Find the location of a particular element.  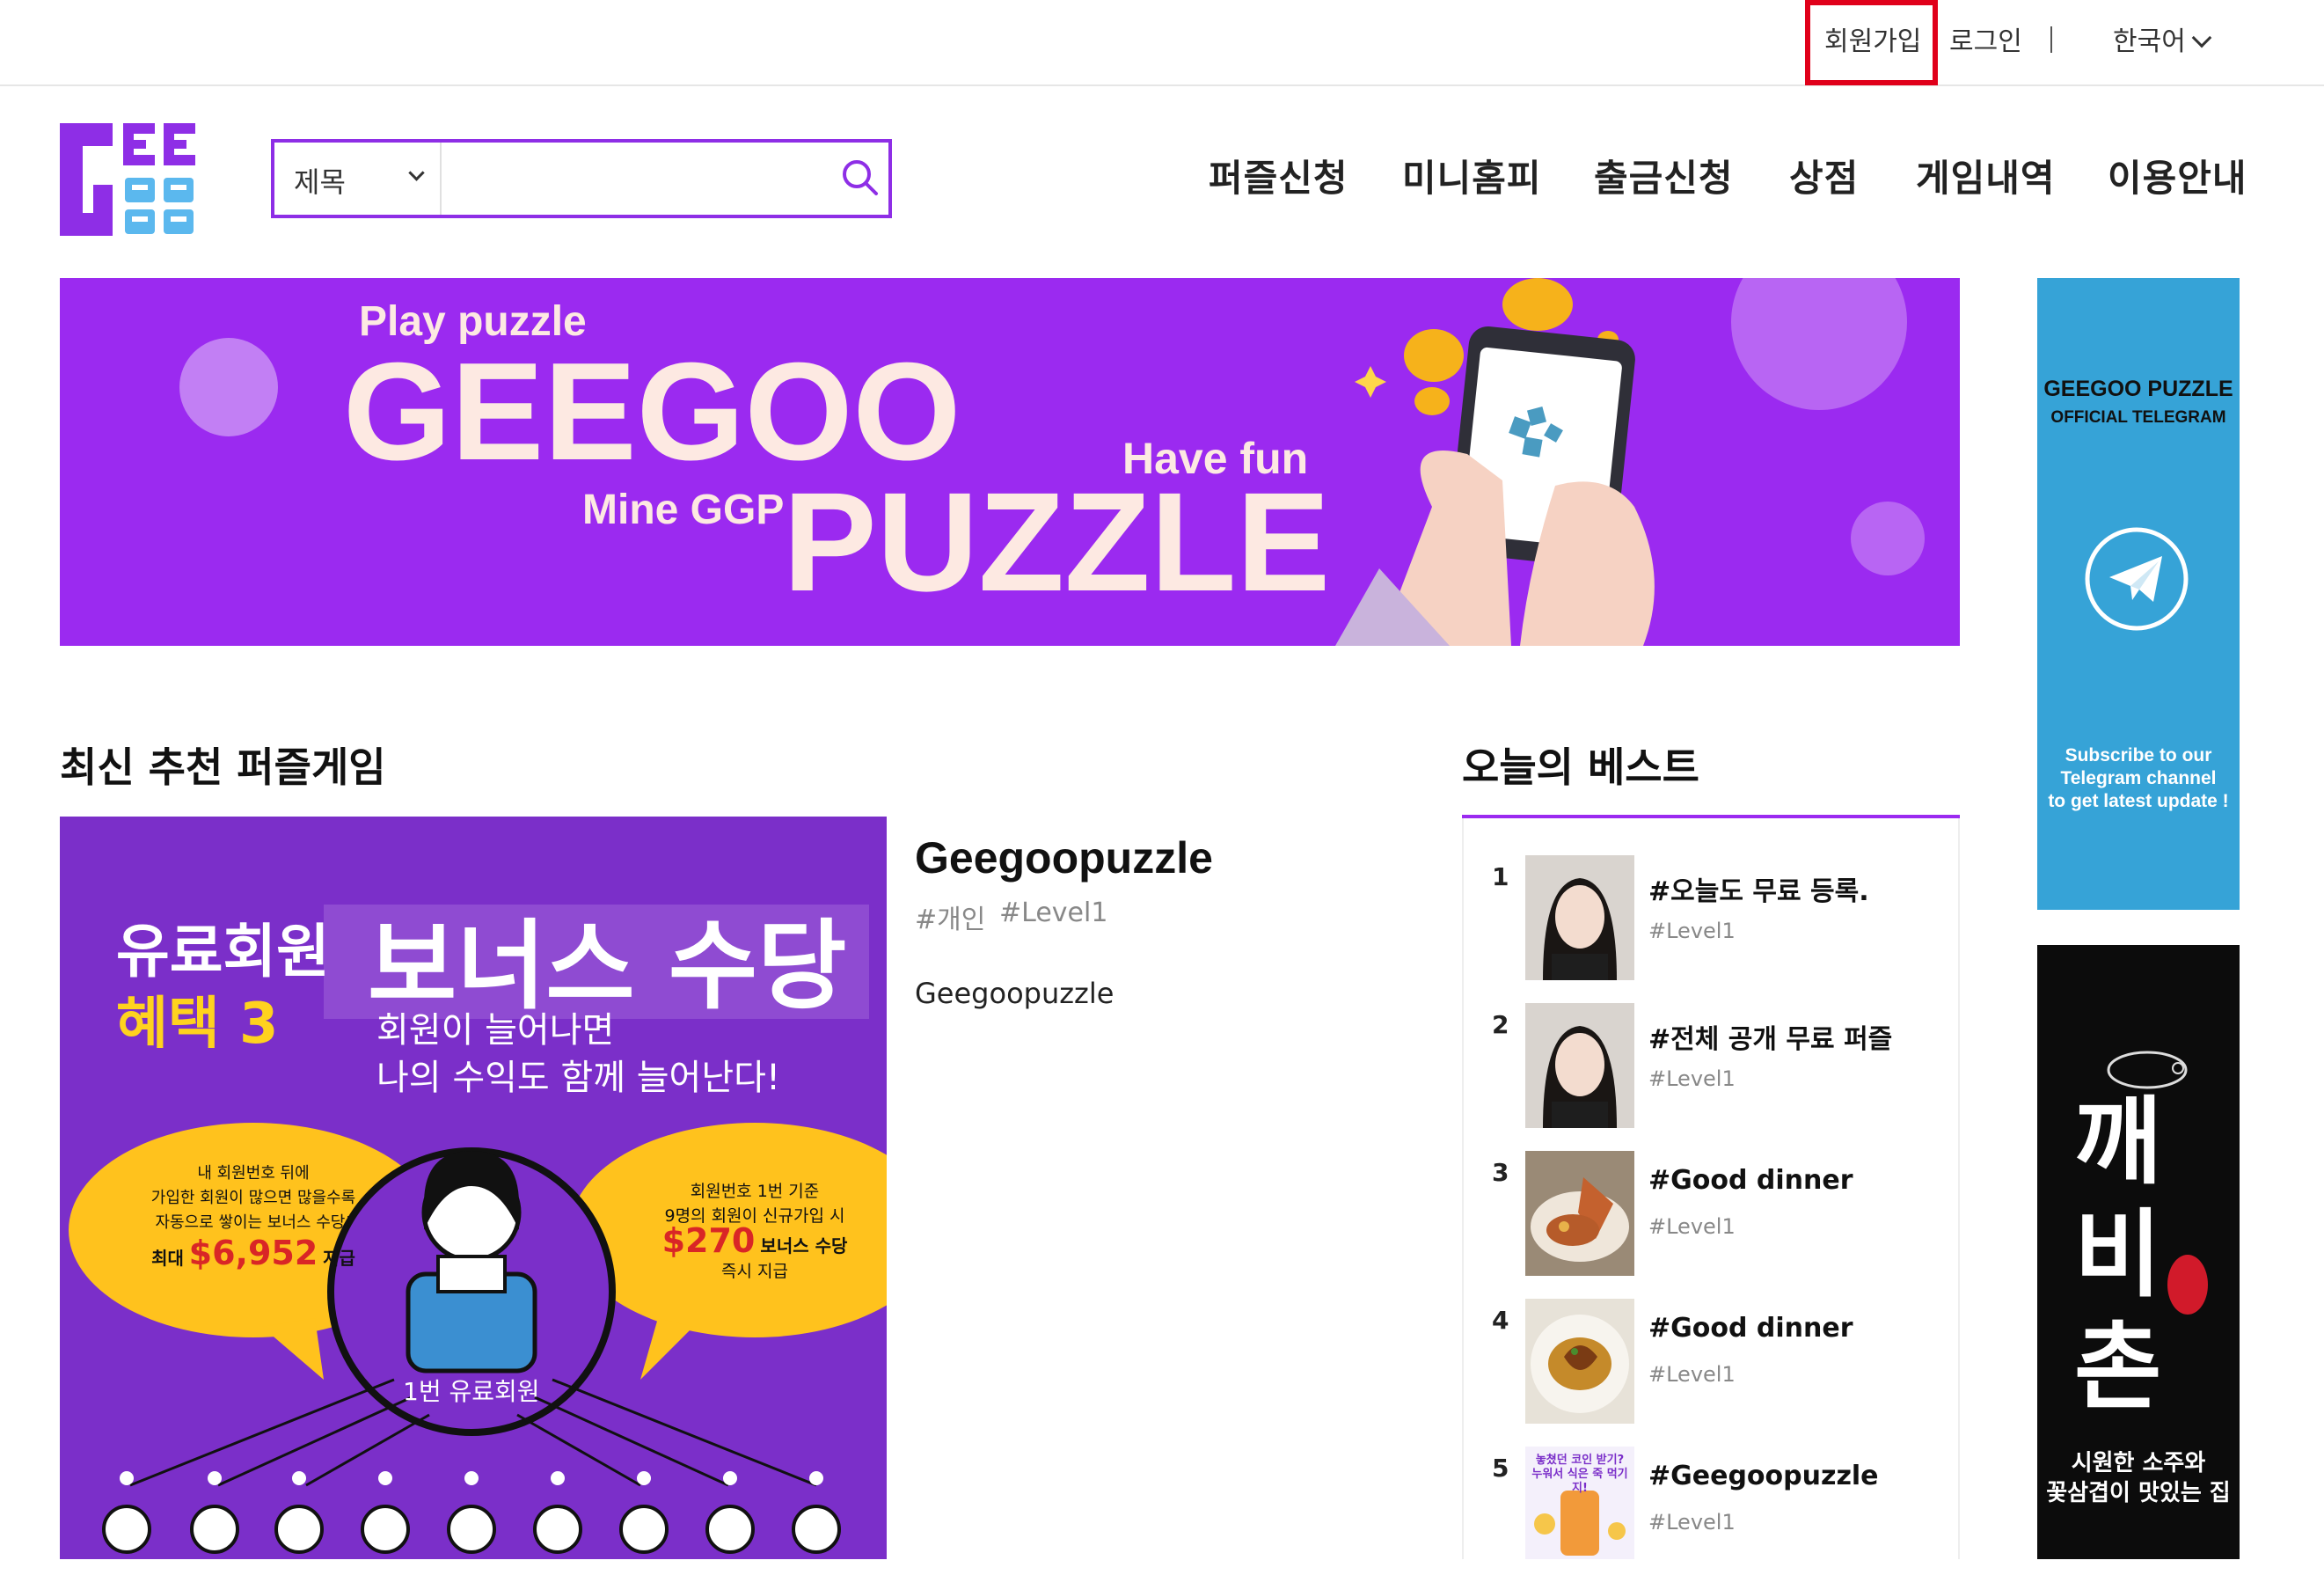

telegram-ad-cta-2: Telegram channel is located at coordinates (2139, 778).